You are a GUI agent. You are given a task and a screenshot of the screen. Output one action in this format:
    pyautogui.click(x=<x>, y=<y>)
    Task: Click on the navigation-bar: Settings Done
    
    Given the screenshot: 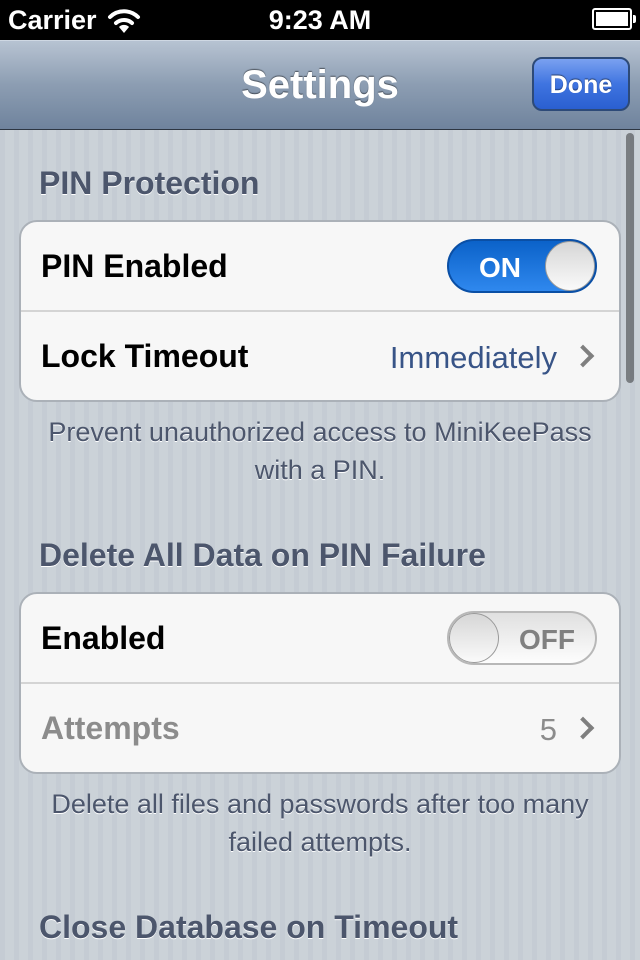 What is the action you would take?
    pyautogui.click(x=320, y=85)
    